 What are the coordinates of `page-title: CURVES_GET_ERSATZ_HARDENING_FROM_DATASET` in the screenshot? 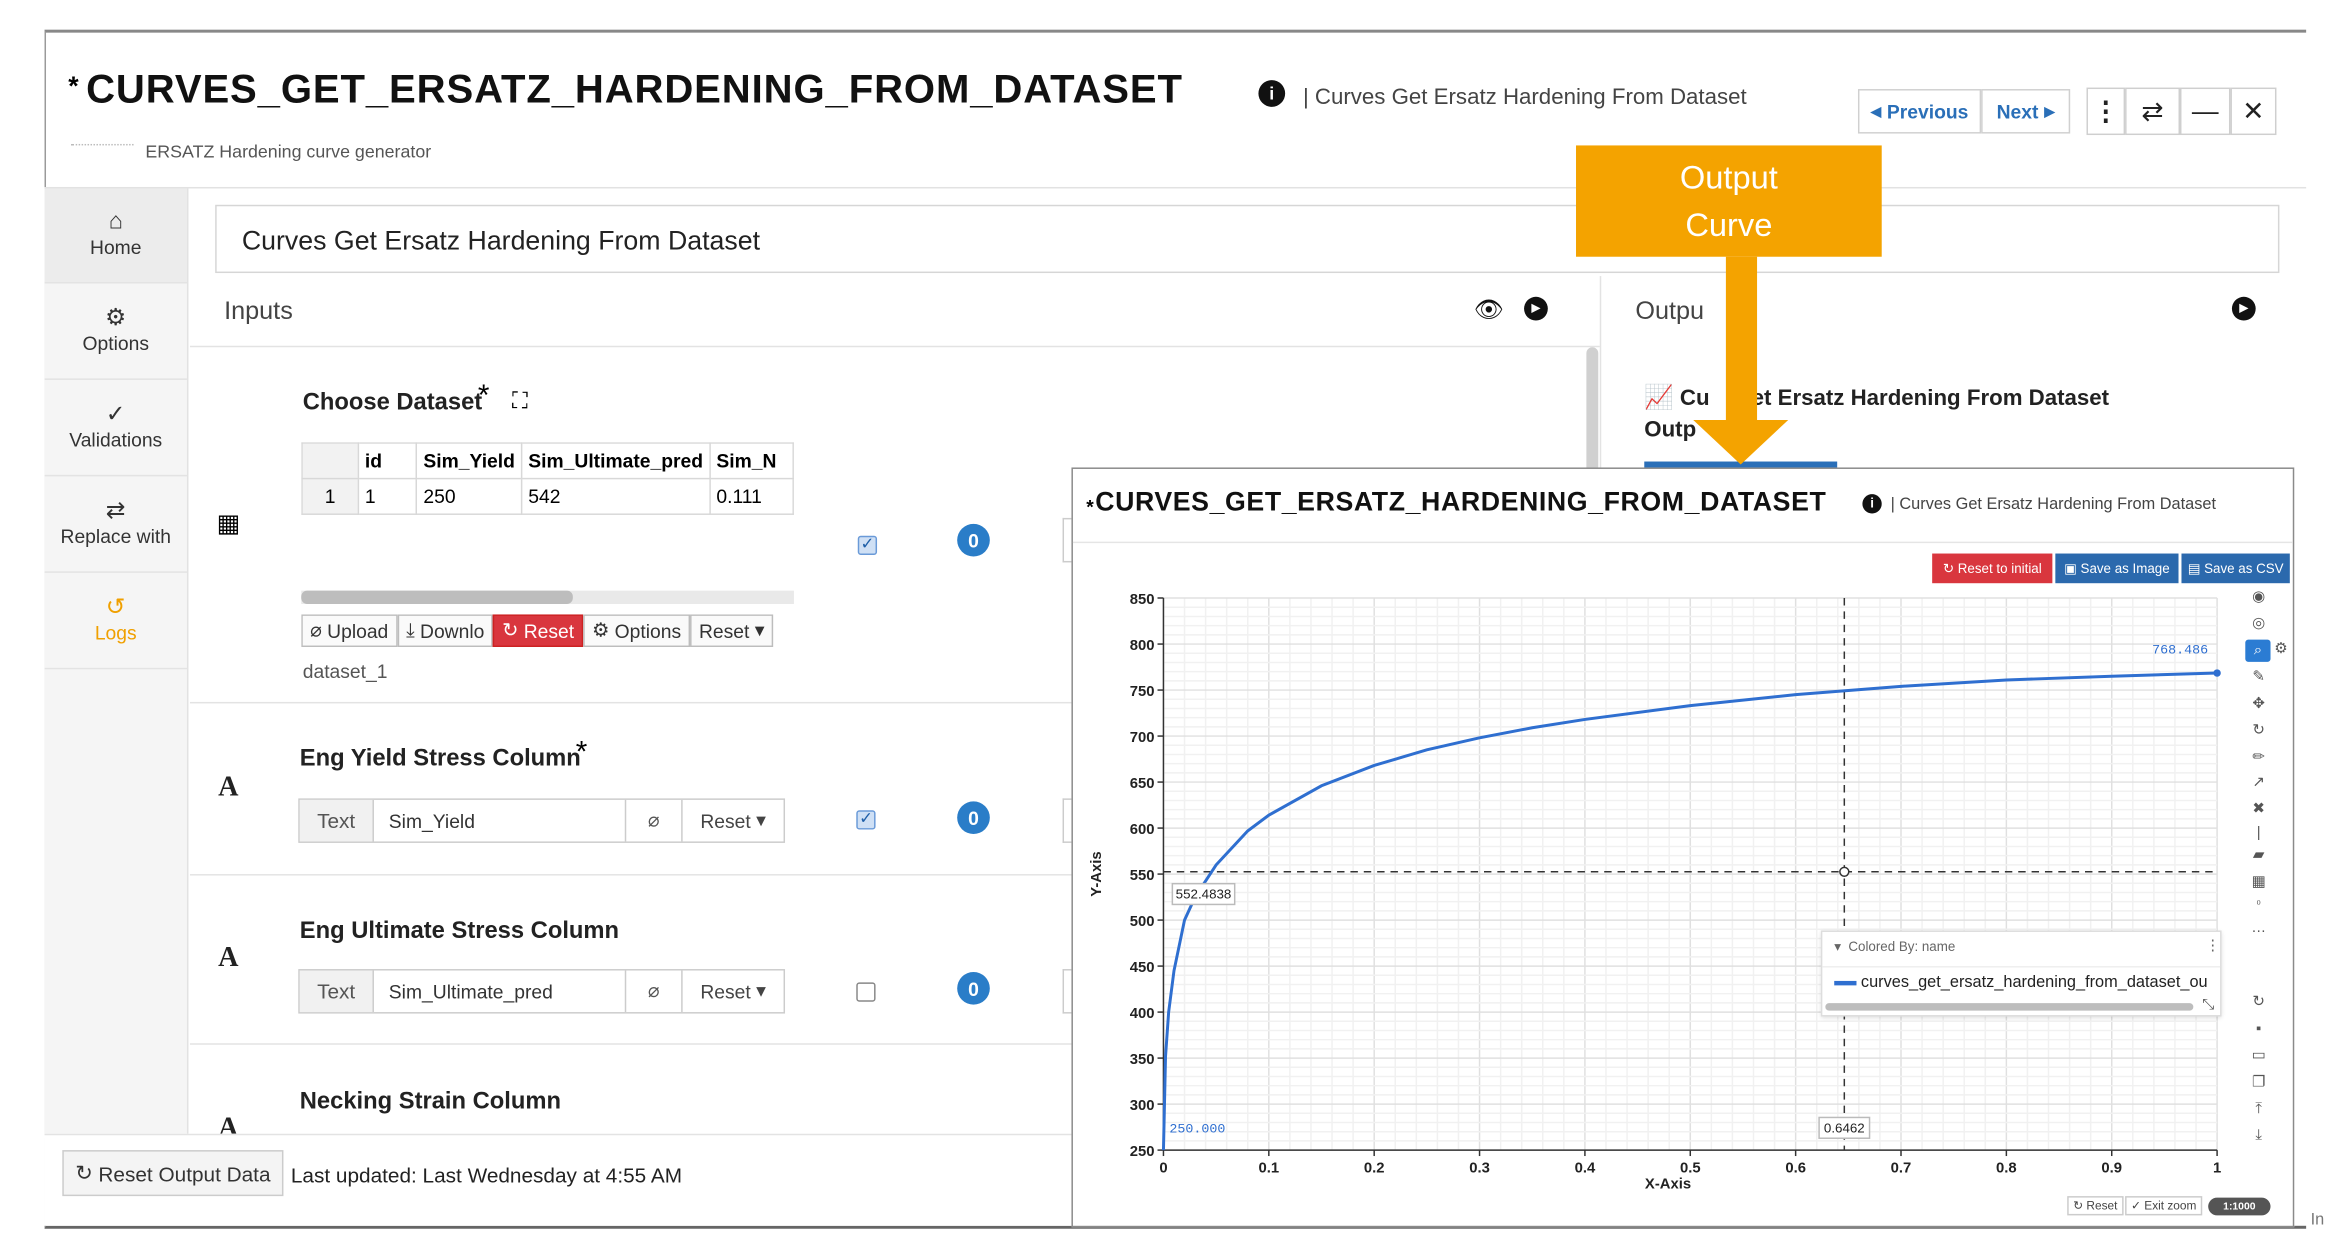 It's located at (634, 89).